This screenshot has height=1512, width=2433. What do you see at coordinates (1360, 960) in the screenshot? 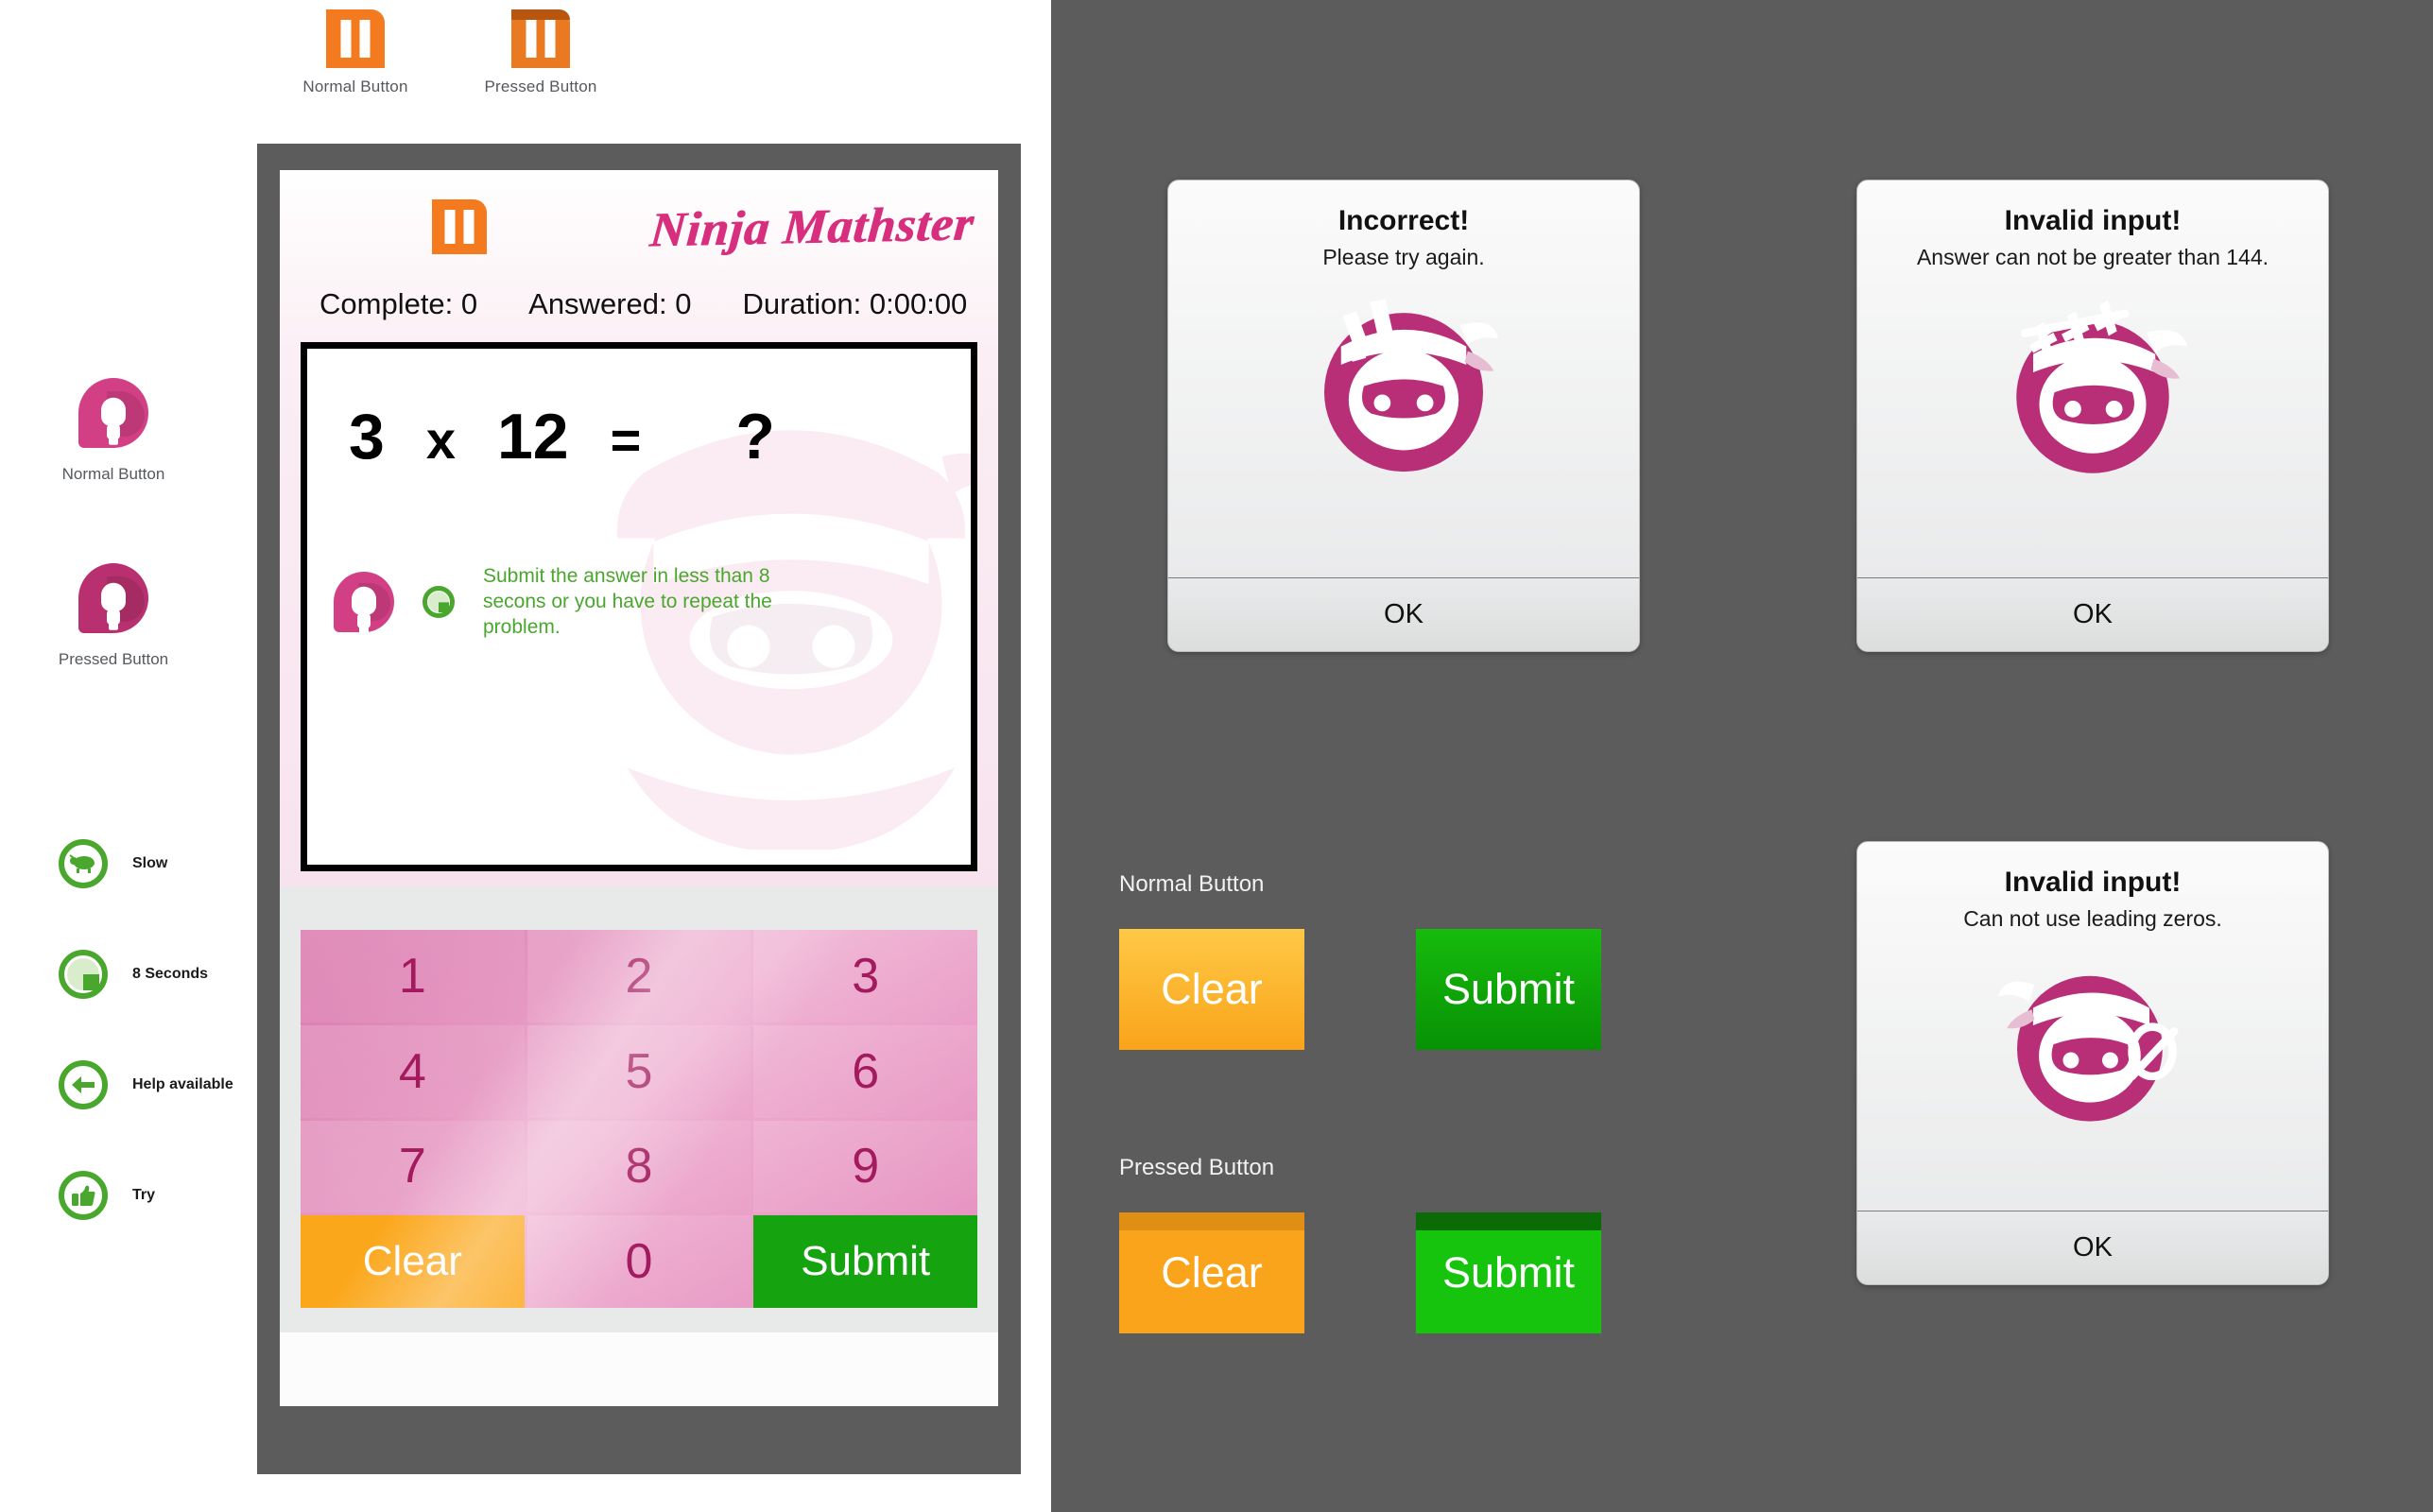
I see `normal-button-group: Normal Button Clear Submit` at bounding box center [1360, 960].